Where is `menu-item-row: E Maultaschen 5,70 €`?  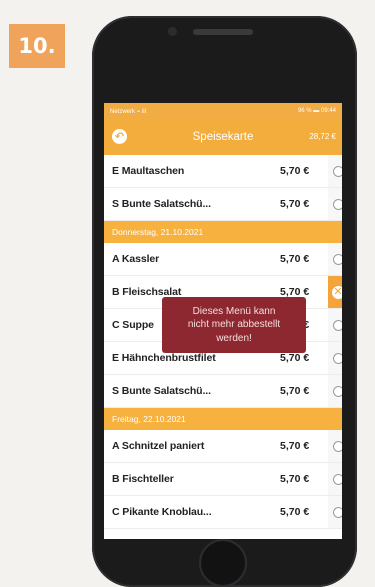
menu-item-row: E Maultaschen 5,70 € is located at coordinates (223, 171).